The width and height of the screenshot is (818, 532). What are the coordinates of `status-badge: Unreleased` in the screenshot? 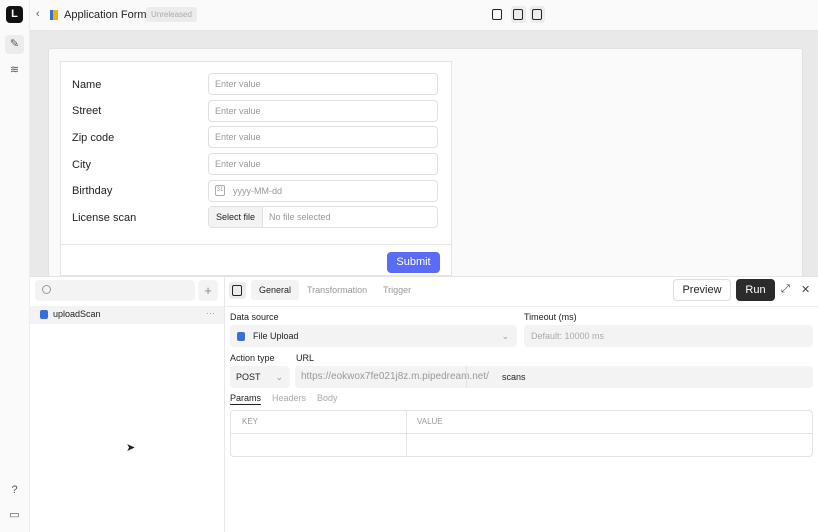 It's located at (171, 14).